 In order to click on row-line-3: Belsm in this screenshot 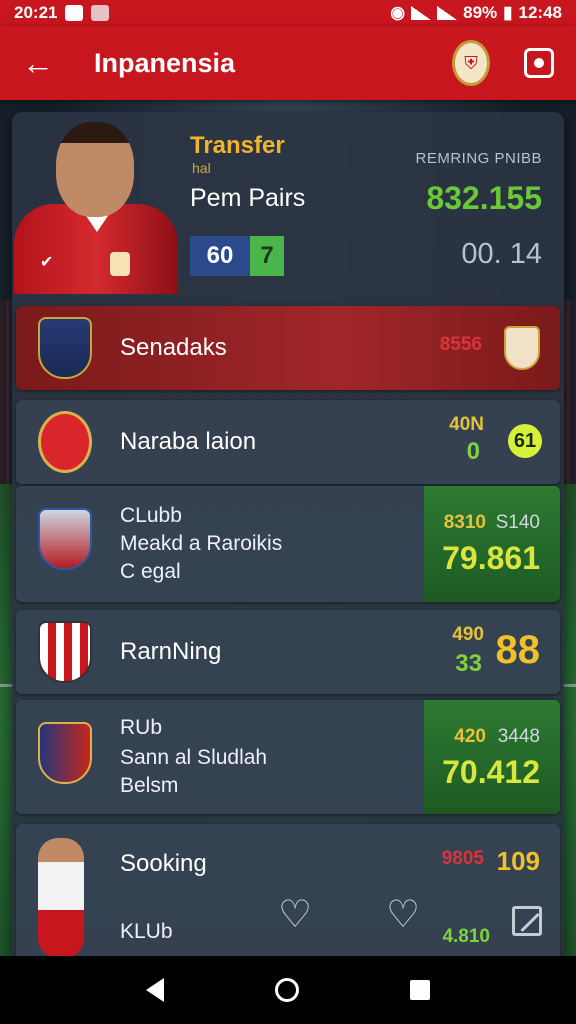, I will do `click(149, 785)`.